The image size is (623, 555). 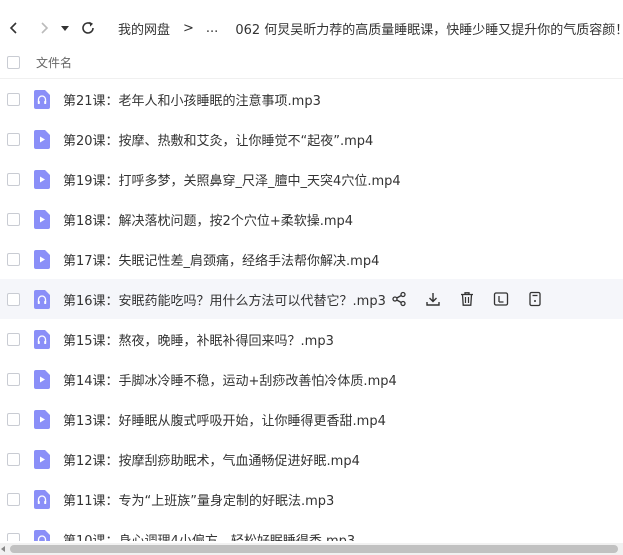 I want to click on file-row: 第18课：解决落枕问题，按2个穴位+柔软操.mp4, so click(x=311, y=219).